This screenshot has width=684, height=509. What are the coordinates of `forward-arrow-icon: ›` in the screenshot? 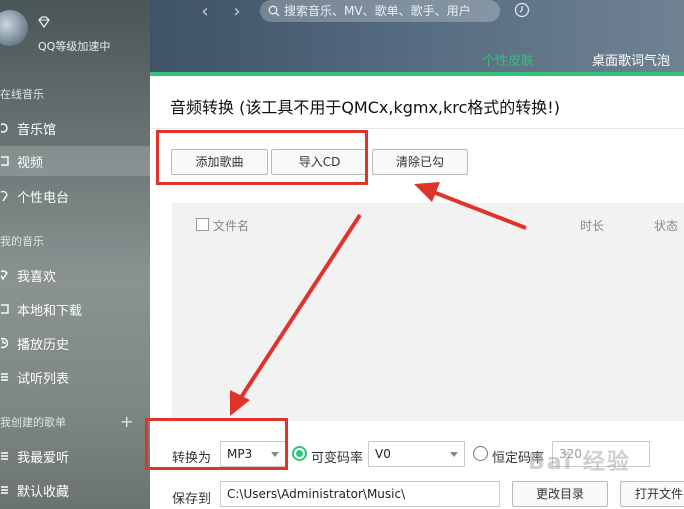 It's located at (237, 12).